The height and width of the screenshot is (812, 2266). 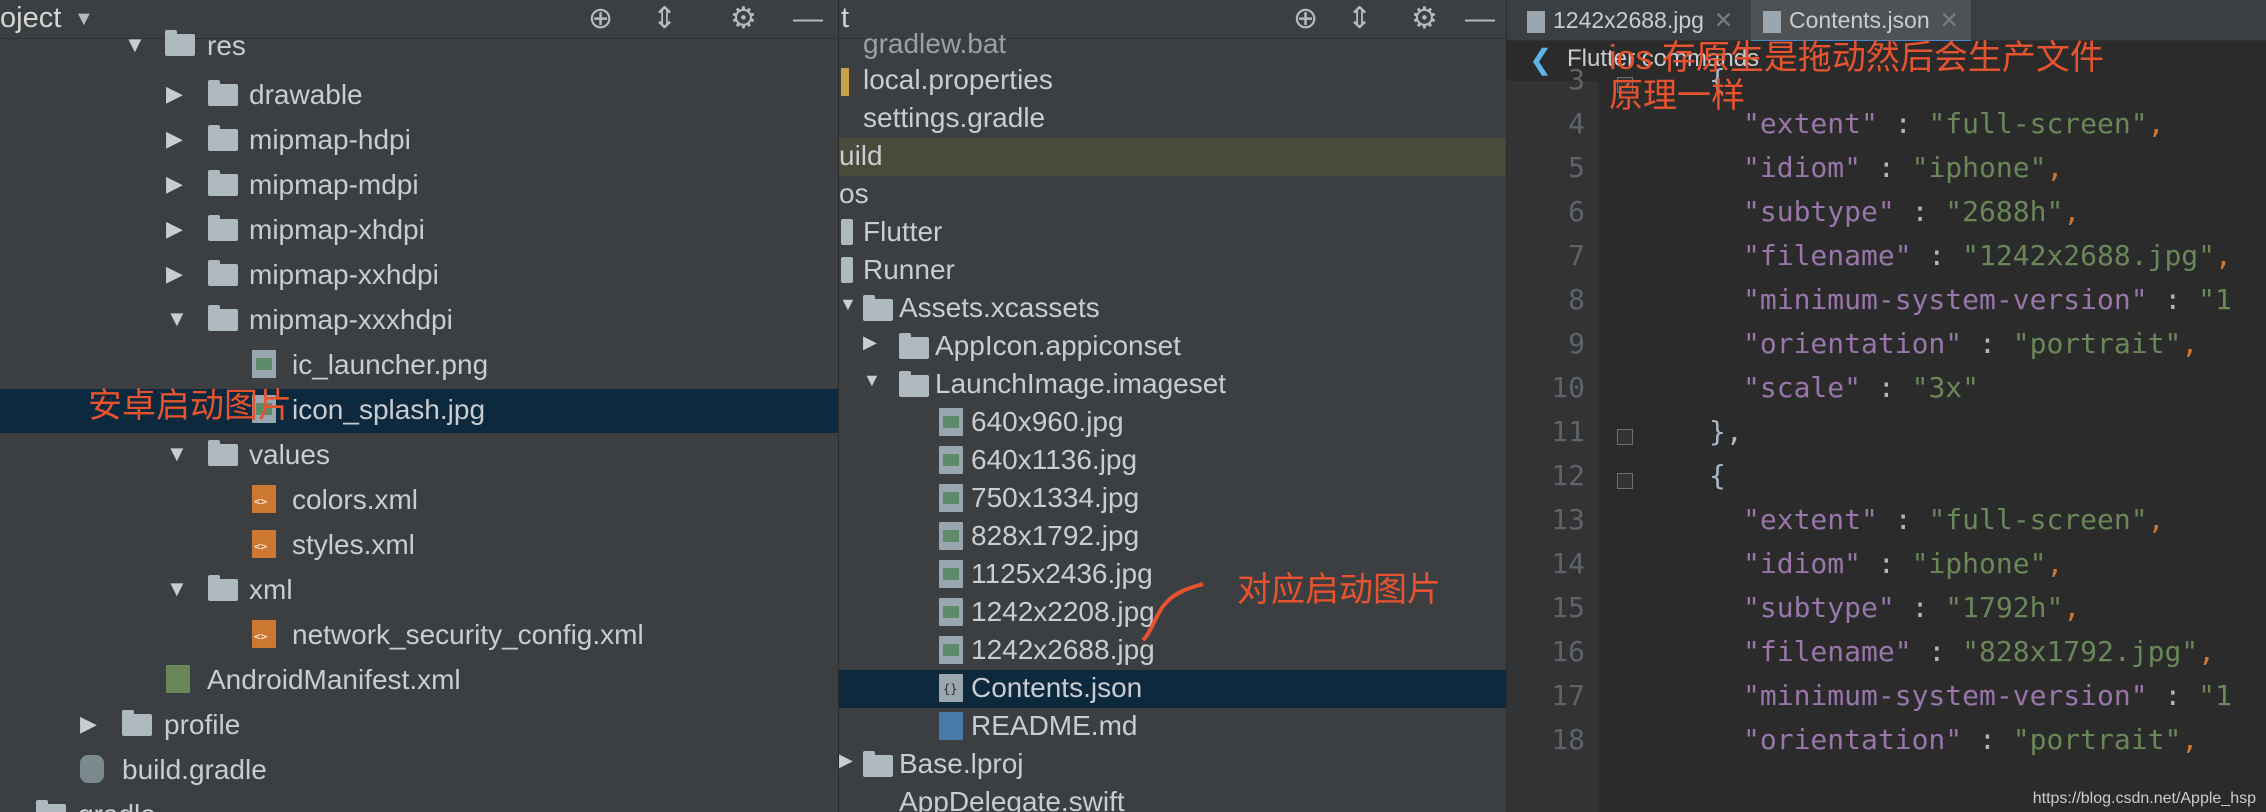 I want to click on tree-row-mipmap-xhdpi: ▶ mipmap-xhdpi, so click(x=419, y=231).